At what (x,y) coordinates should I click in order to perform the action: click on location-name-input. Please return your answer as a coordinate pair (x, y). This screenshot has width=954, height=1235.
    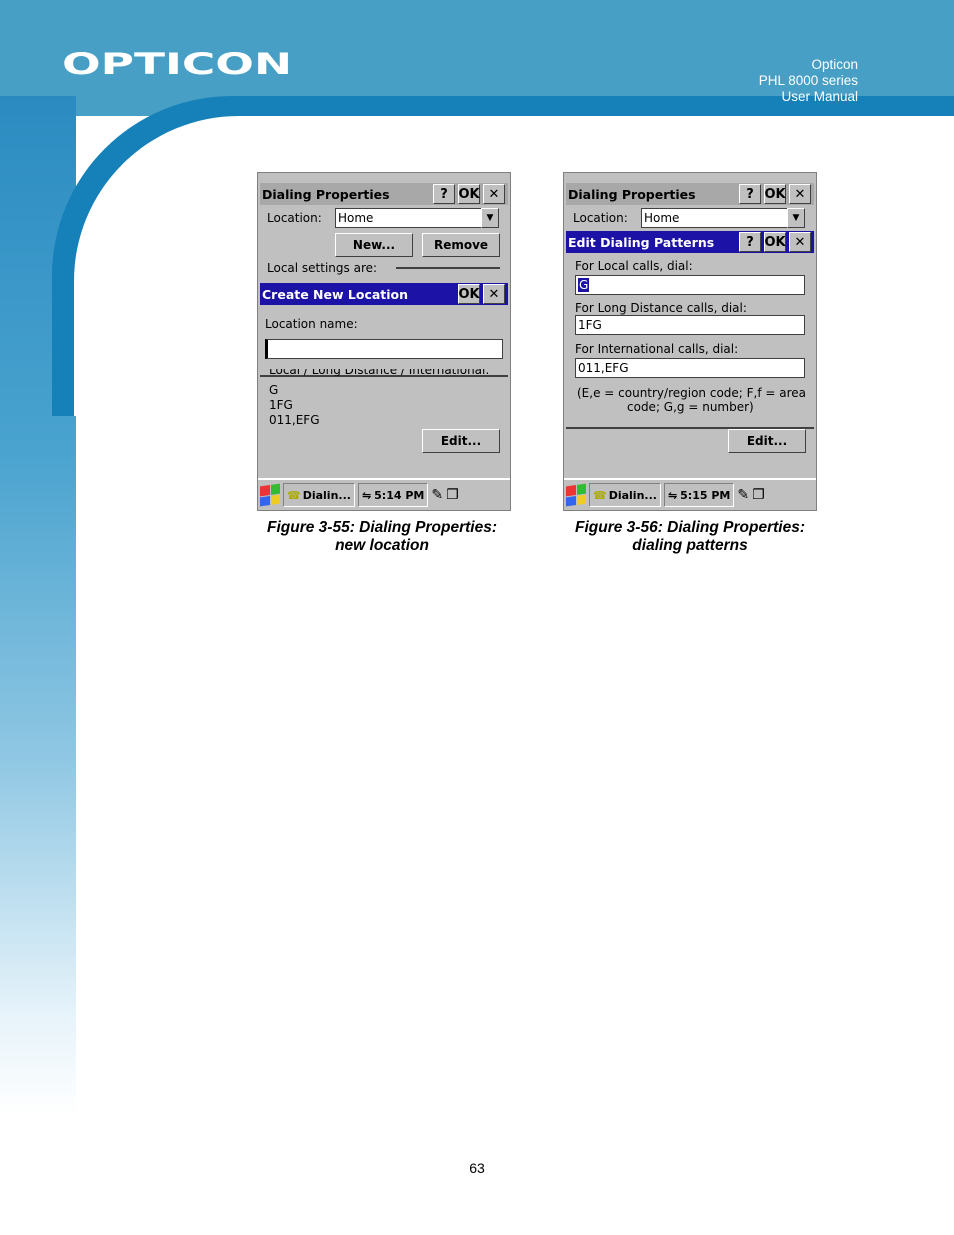
    Looking at the image, I should click on (384, 349).